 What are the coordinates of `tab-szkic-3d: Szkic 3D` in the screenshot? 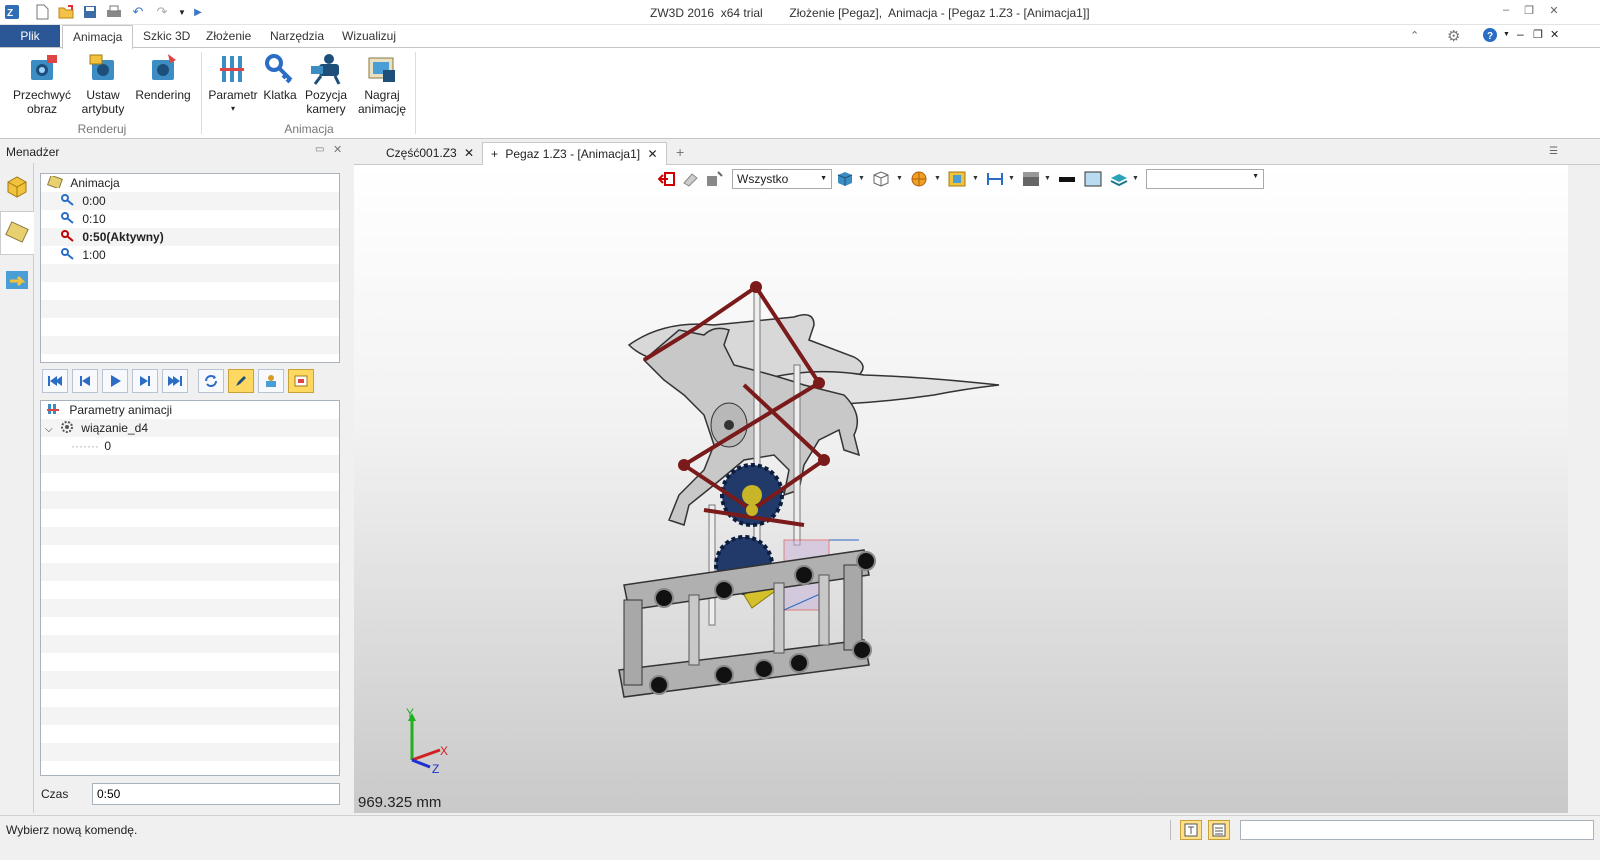 It's located at (166, 36).